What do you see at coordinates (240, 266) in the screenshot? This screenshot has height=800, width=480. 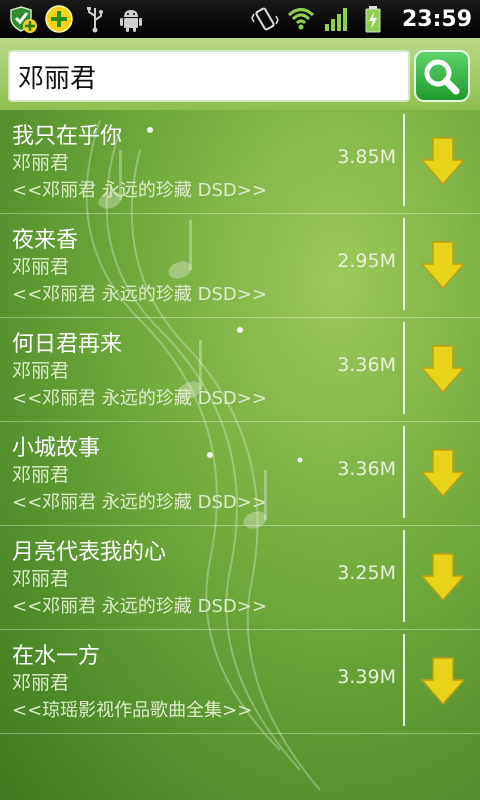 I see `song-row: 夜来香 邓丽君 <<邓丽君 永远的珍藏 DSD>> 2.95M` at bounding box center [240, 266].